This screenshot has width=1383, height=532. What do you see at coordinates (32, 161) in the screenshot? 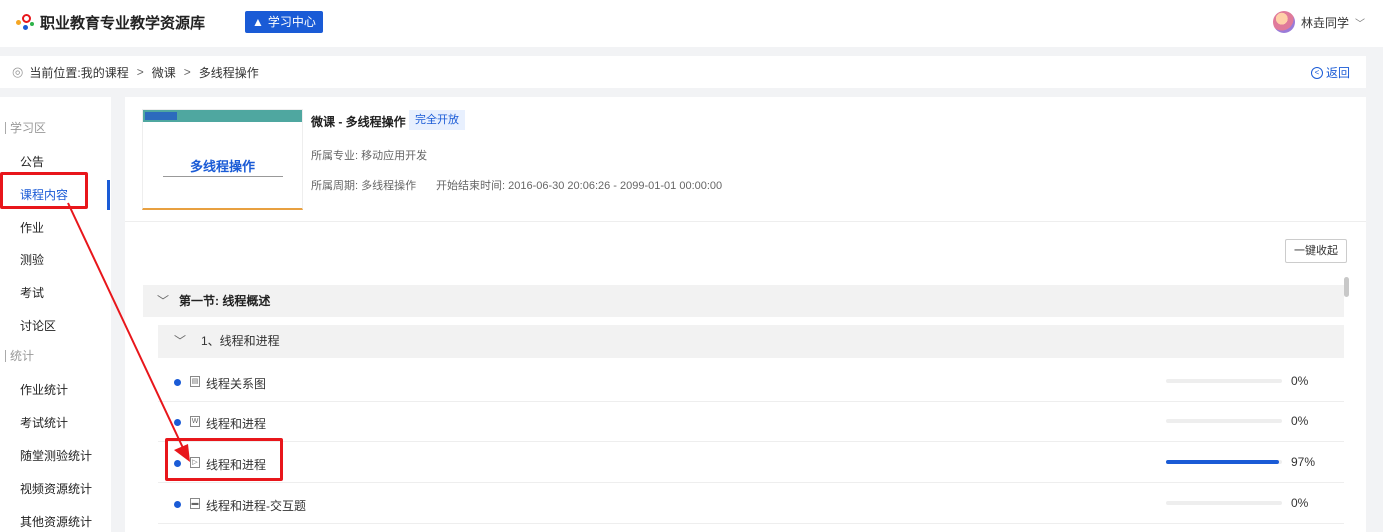
I see `sidebar-item-announcement: 公告` at bounding box center [32, 161].